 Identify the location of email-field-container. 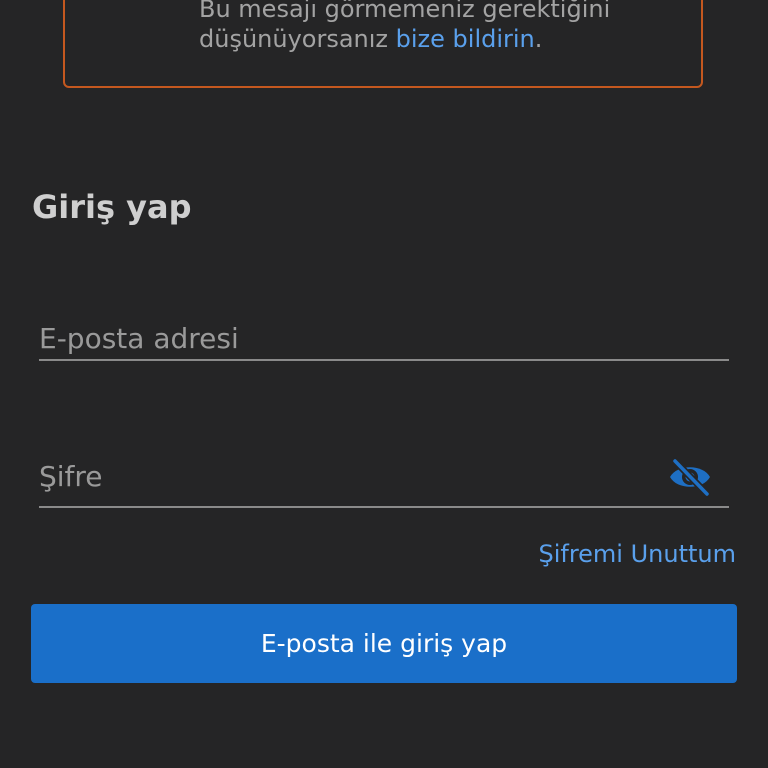
(384, 339).